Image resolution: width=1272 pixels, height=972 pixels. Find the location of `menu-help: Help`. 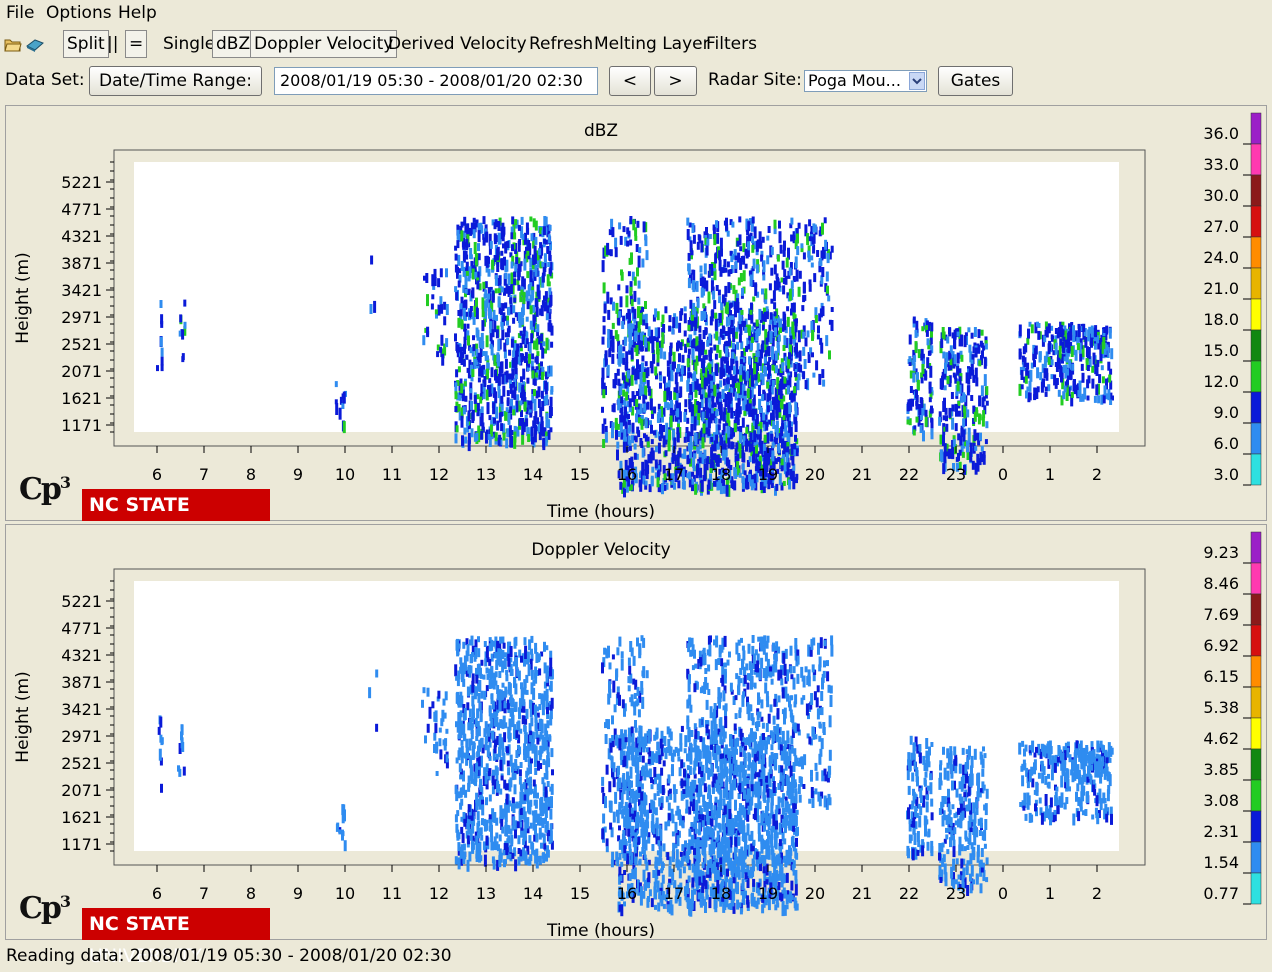

menu-help: Help is located at coordinates (137, 13).